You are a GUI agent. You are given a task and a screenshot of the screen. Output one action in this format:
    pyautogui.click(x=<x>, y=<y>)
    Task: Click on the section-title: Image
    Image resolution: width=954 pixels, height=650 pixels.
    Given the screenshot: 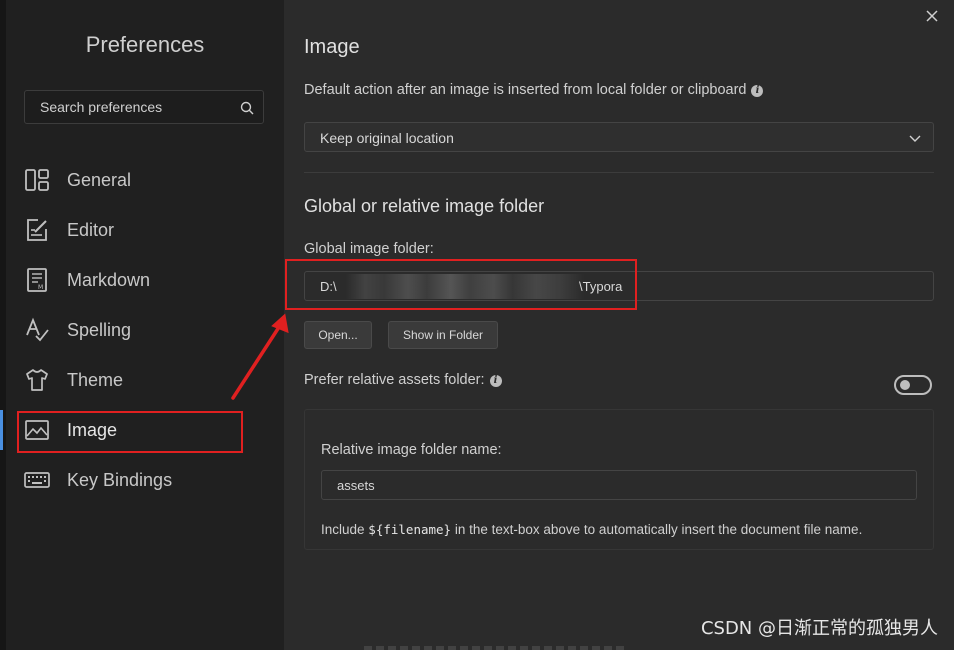 What is the action you would take?
    pyautogui.click(x=332, y=47)
    